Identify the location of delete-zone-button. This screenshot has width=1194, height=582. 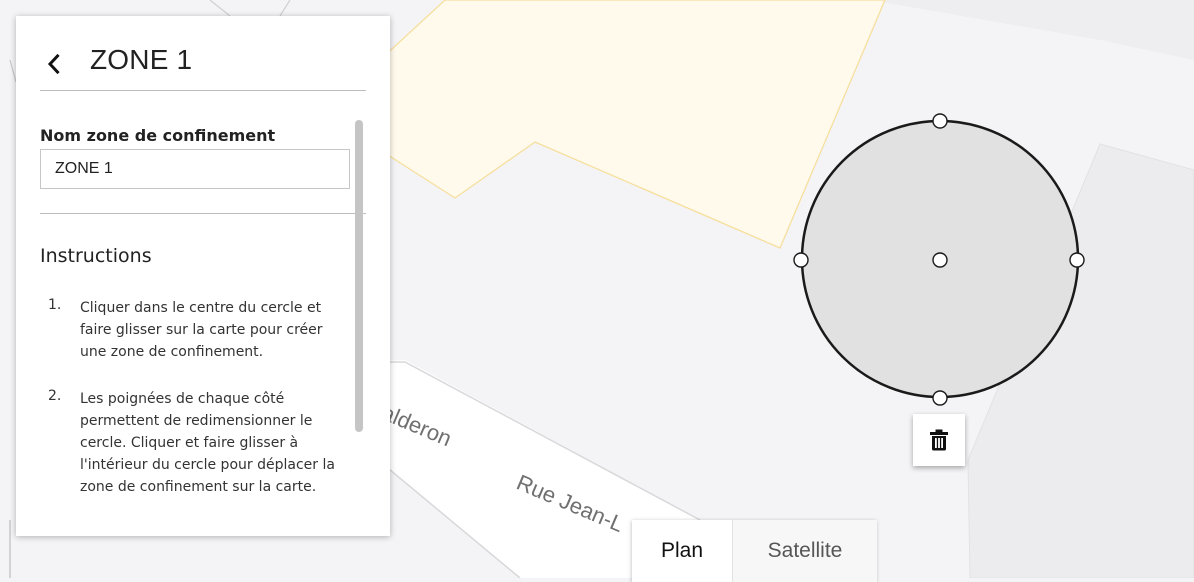
(939, 440).